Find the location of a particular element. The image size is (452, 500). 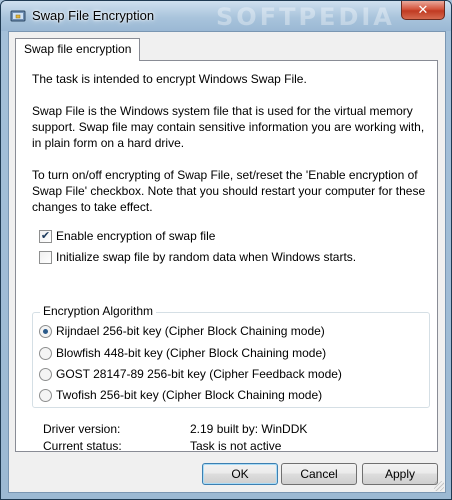

app-icon is located at coordinates (18, 16).